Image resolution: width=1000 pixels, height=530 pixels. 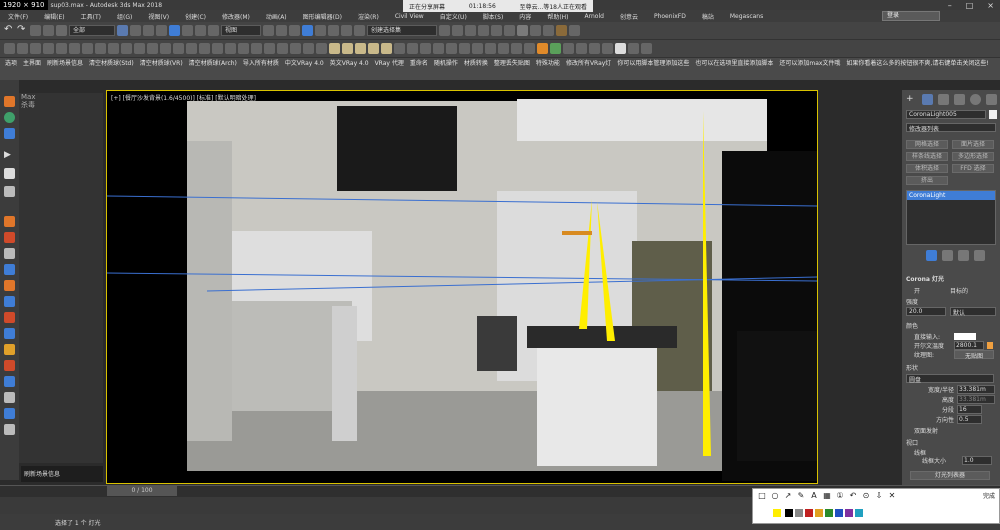 I want to click on select-object-icon, so click(x=122, y=30).